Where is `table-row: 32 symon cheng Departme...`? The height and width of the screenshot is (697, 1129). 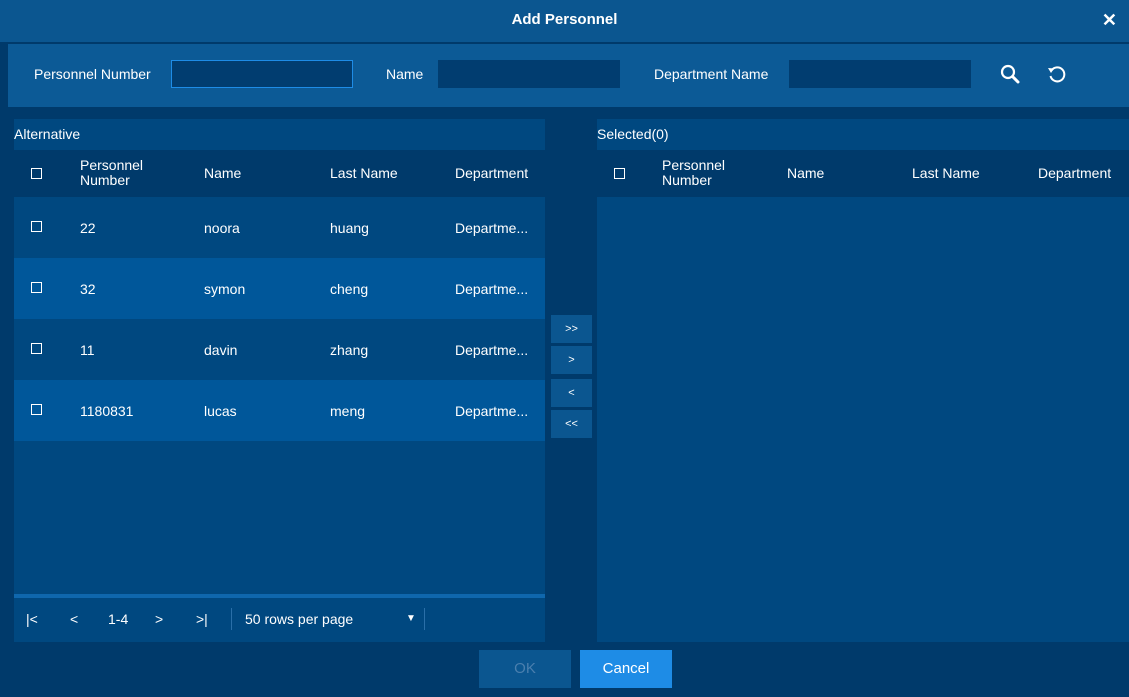 table-row: 32 symon cheng Departme... is located at coordinates (279, 288).